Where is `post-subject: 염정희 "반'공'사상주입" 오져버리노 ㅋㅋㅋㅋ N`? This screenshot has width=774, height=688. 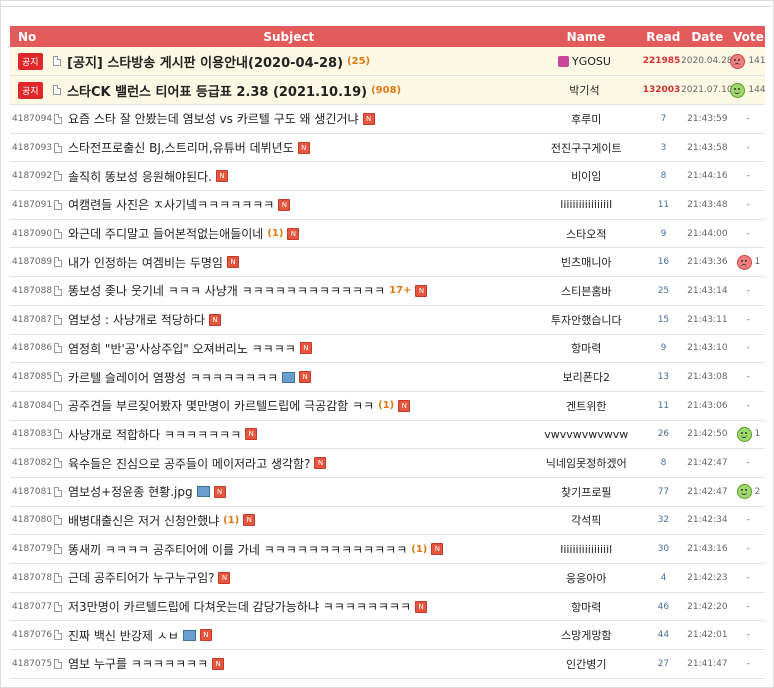
post-subject: 염정희 "반'공'사상주입" 오져버리노 ㅋㅋㅋㅋ N is located at coordinates (289, 348).